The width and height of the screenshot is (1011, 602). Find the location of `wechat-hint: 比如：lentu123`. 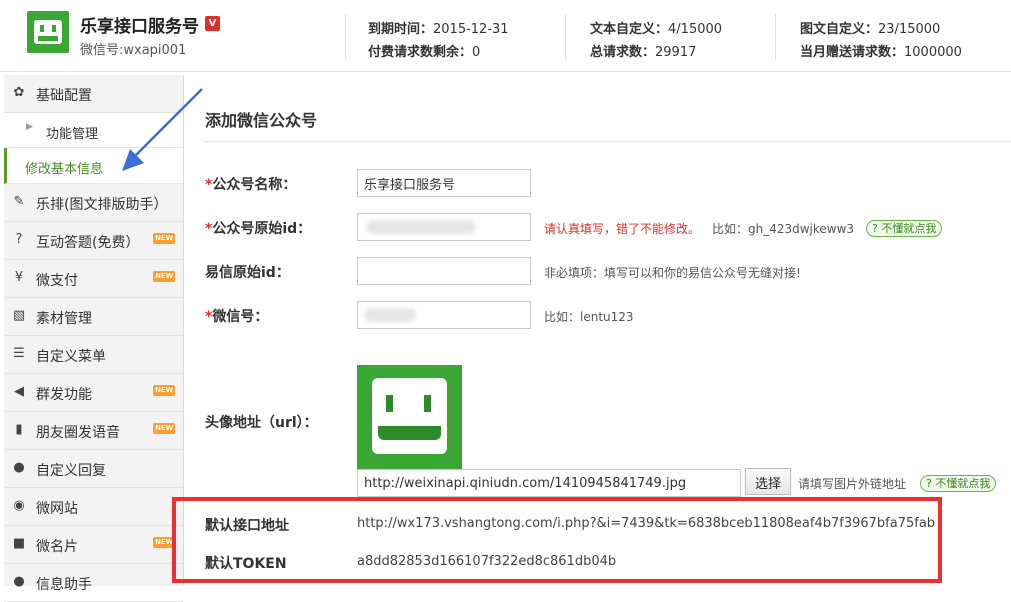

wechat-hint: 比如：lentu123 is located at coordinates (589, 317).